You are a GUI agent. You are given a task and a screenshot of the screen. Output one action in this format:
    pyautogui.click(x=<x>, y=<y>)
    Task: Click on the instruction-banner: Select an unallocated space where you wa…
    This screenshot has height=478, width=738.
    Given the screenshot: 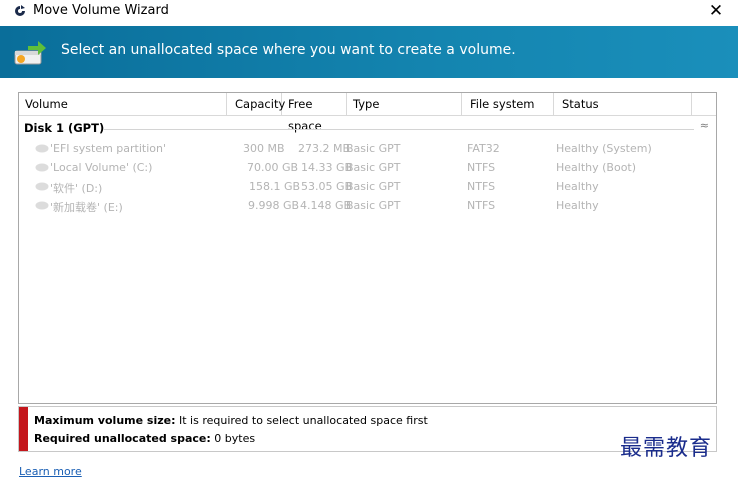 What is the action you would take?
    pyautogui.click(x=369, y=52)
    